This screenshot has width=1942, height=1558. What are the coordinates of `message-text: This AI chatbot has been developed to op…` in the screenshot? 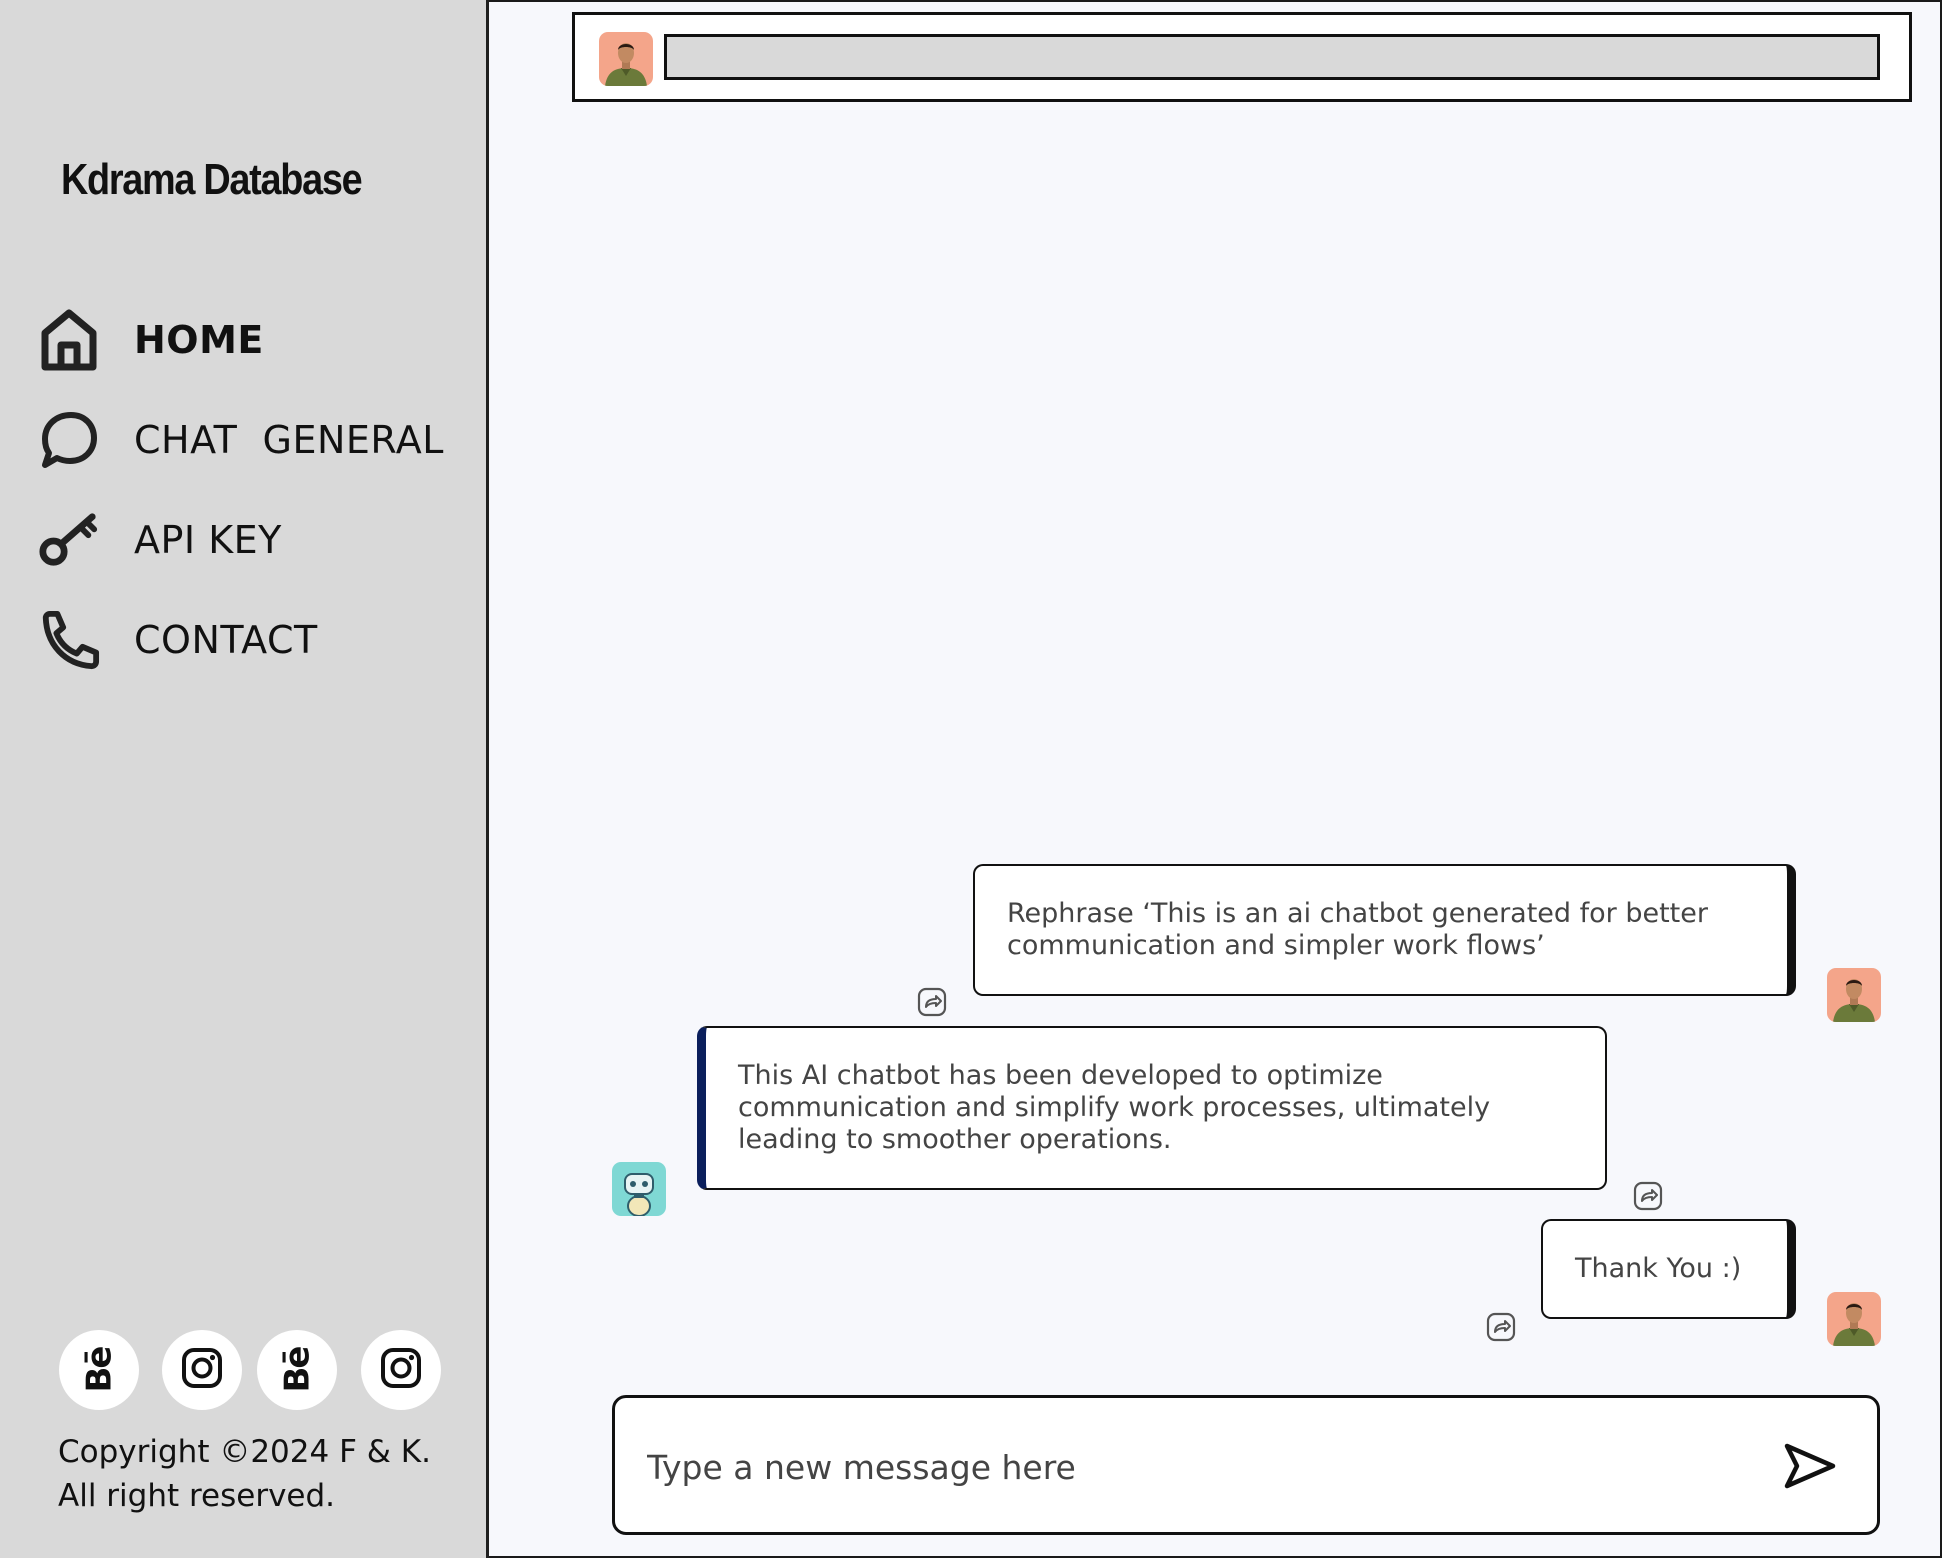 It's located at (1114, 1107).